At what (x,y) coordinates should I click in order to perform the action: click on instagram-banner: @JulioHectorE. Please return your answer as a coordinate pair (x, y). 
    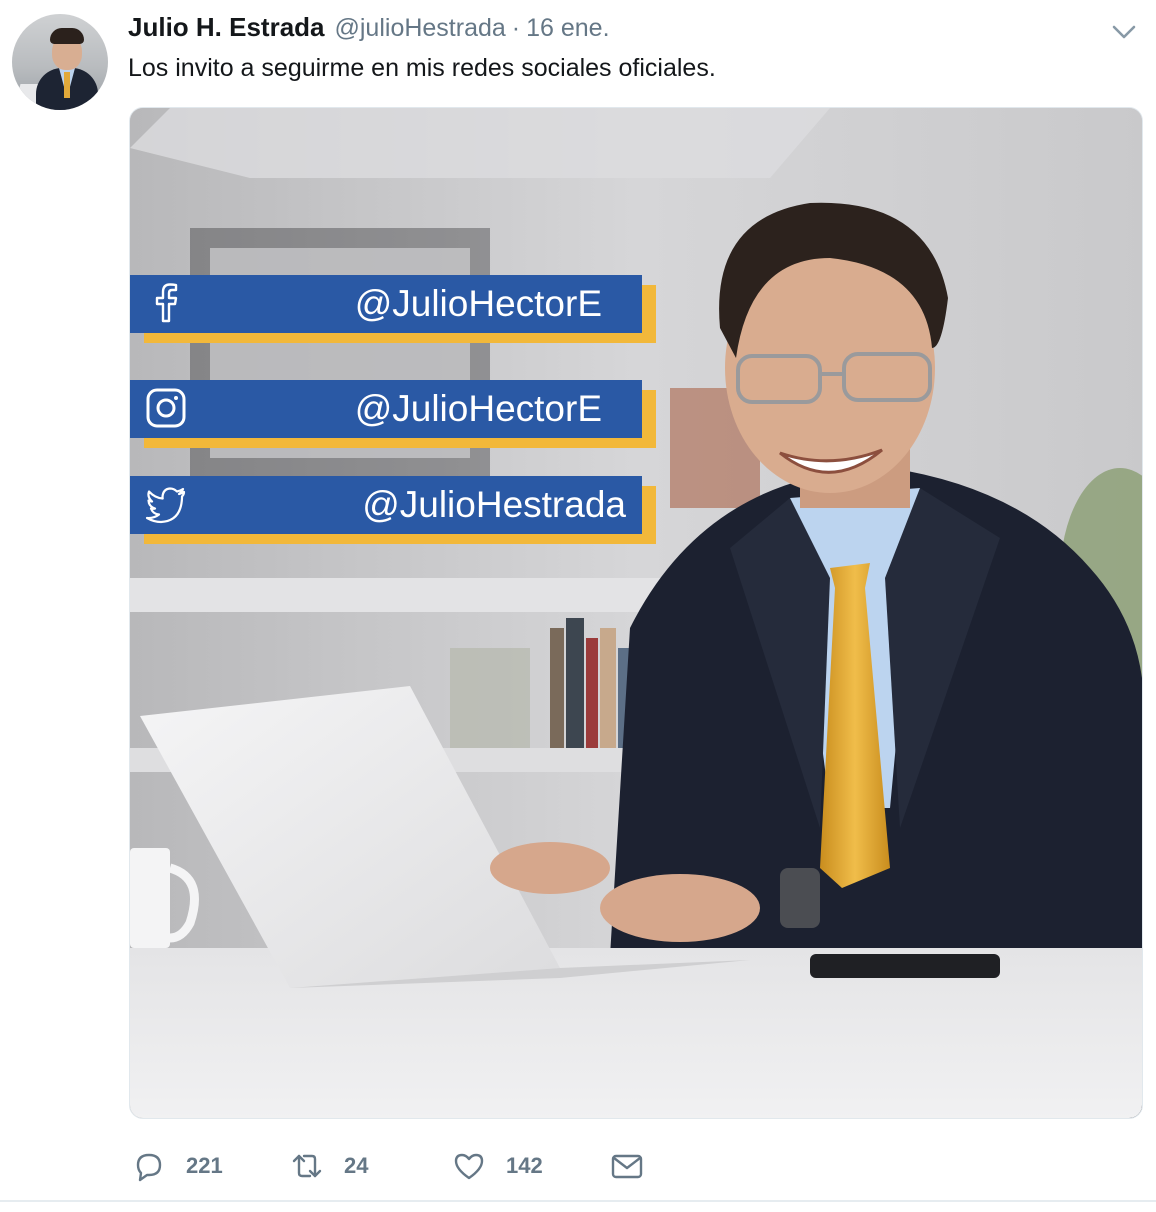
    Looking at the image, I should click on (386, 409).